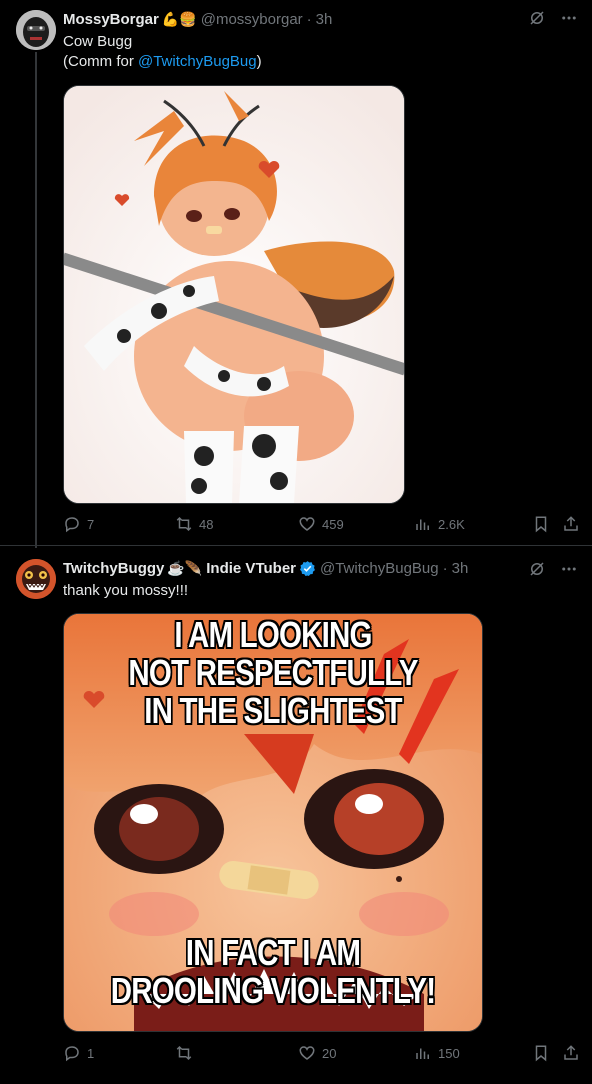 This screenshot has height=1084, width=592. I want to click on tweet-divider, so click(296, 545).